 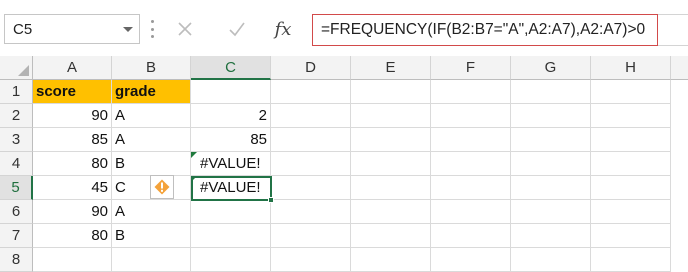 I want to click on column-header-h: H, so click(x=631, y=68).